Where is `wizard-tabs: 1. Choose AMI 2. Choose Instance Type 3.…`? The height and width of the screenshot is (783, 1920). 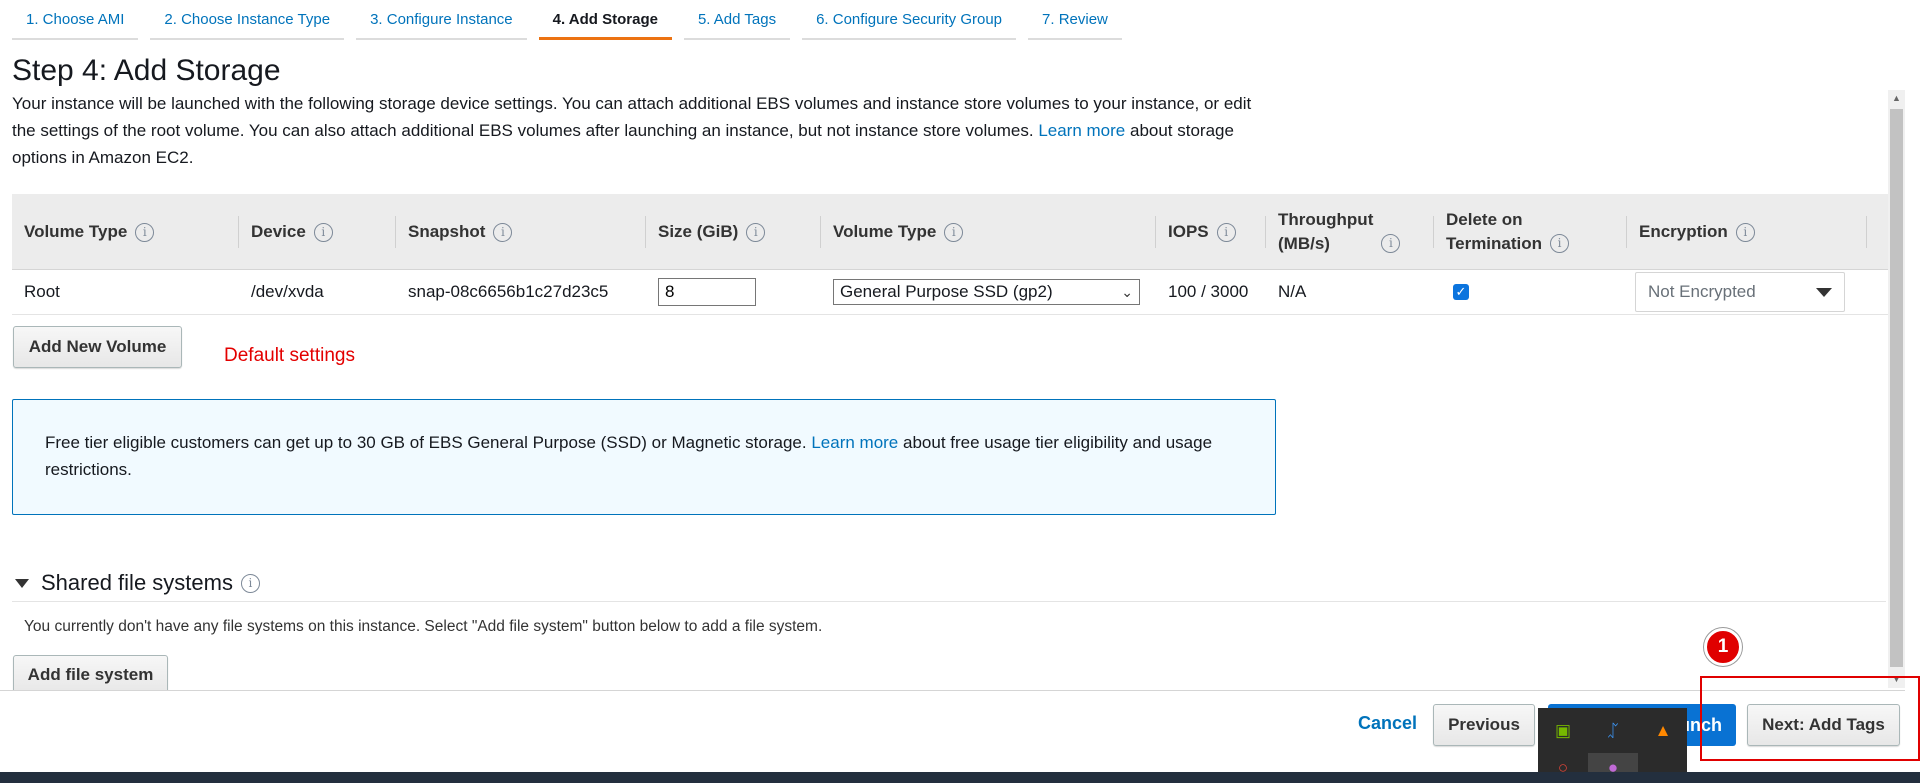 wizard-tabs: 1. Choose AMI 2. Choose Instance Type 3.… is located at coordinates (573, 20).